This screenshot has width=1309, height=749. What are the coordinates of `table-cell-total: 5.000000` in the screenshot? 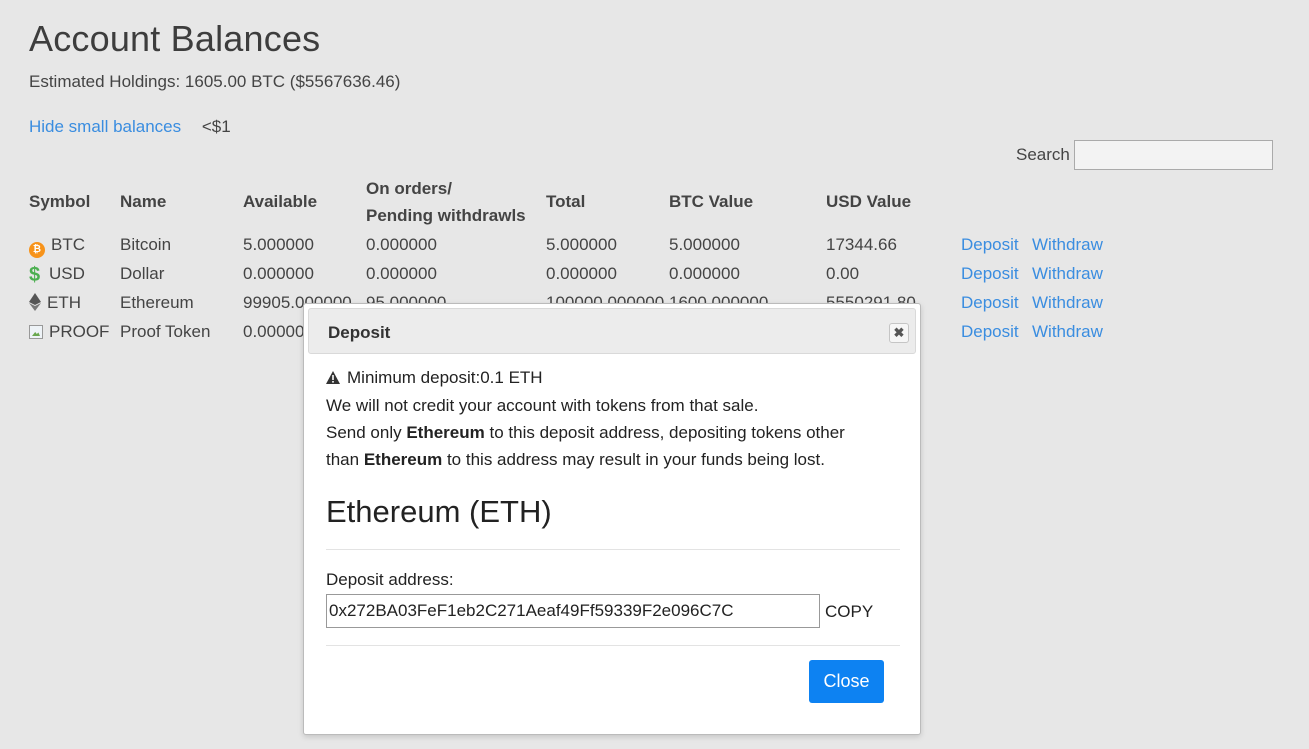 It's located at (581, 244).